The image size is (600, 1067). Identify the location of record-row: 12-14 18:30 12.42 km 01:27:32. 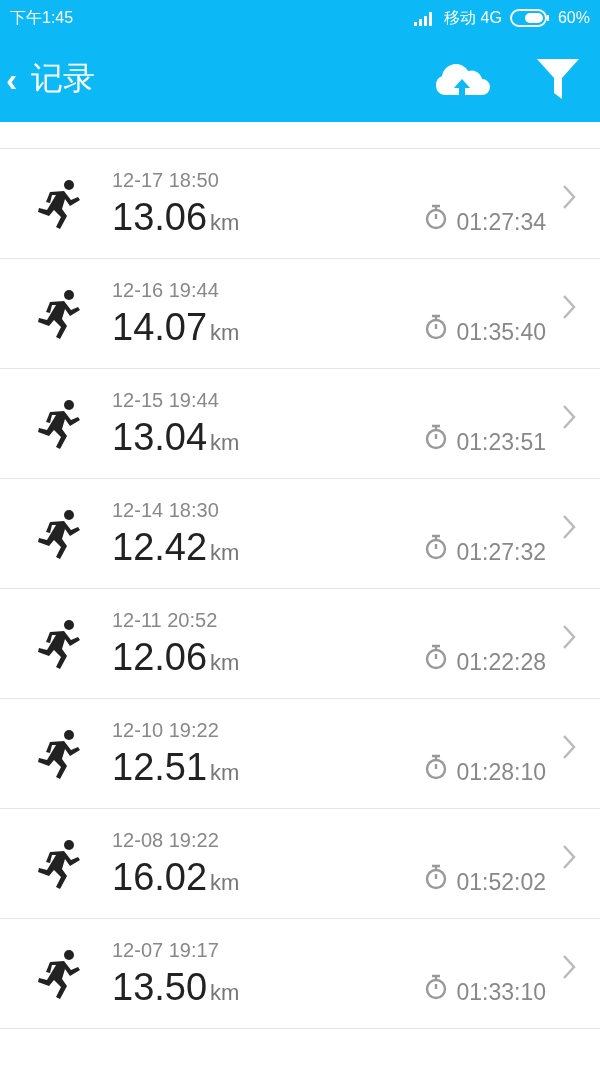
(300, 534).